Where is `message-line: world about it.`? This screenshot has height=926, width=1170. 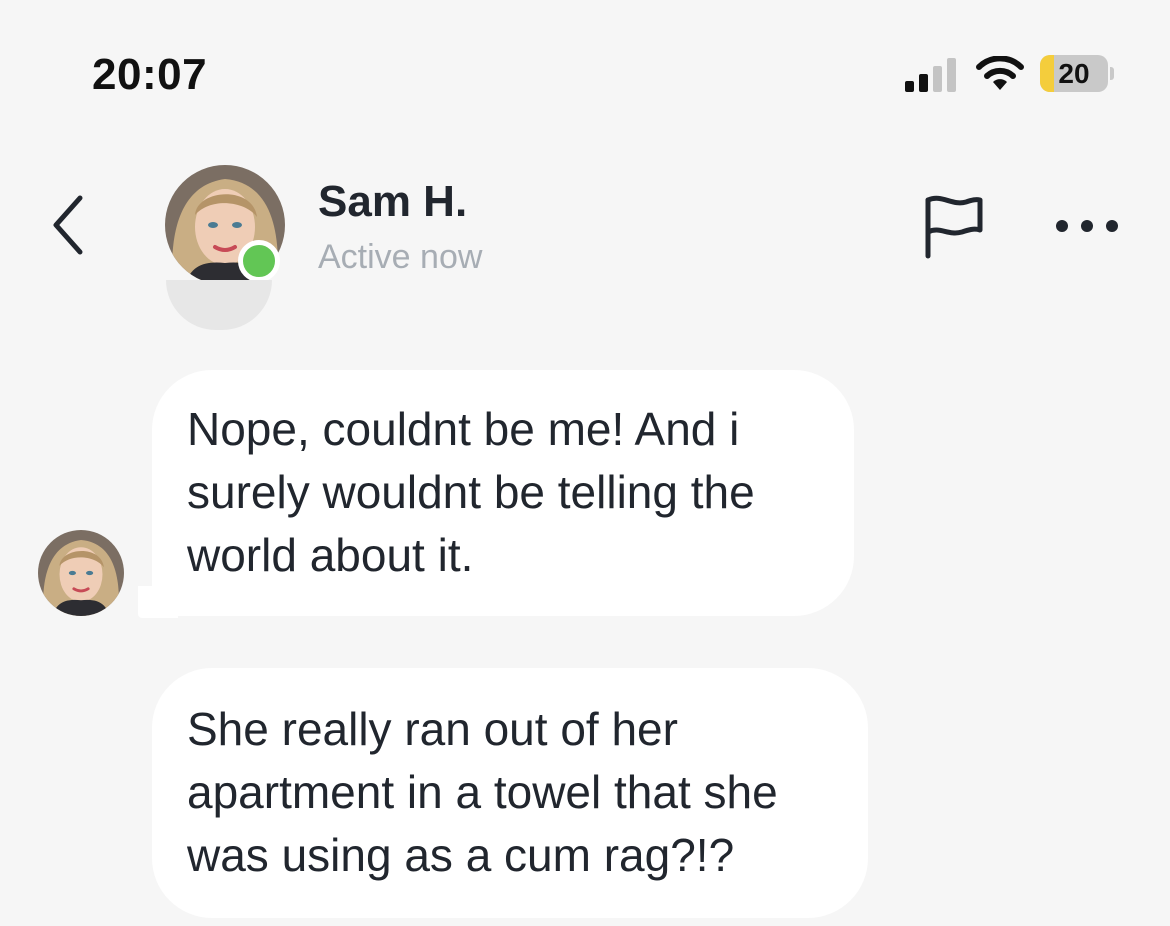 message-line: world about it. is located at coordinates (330, 555).